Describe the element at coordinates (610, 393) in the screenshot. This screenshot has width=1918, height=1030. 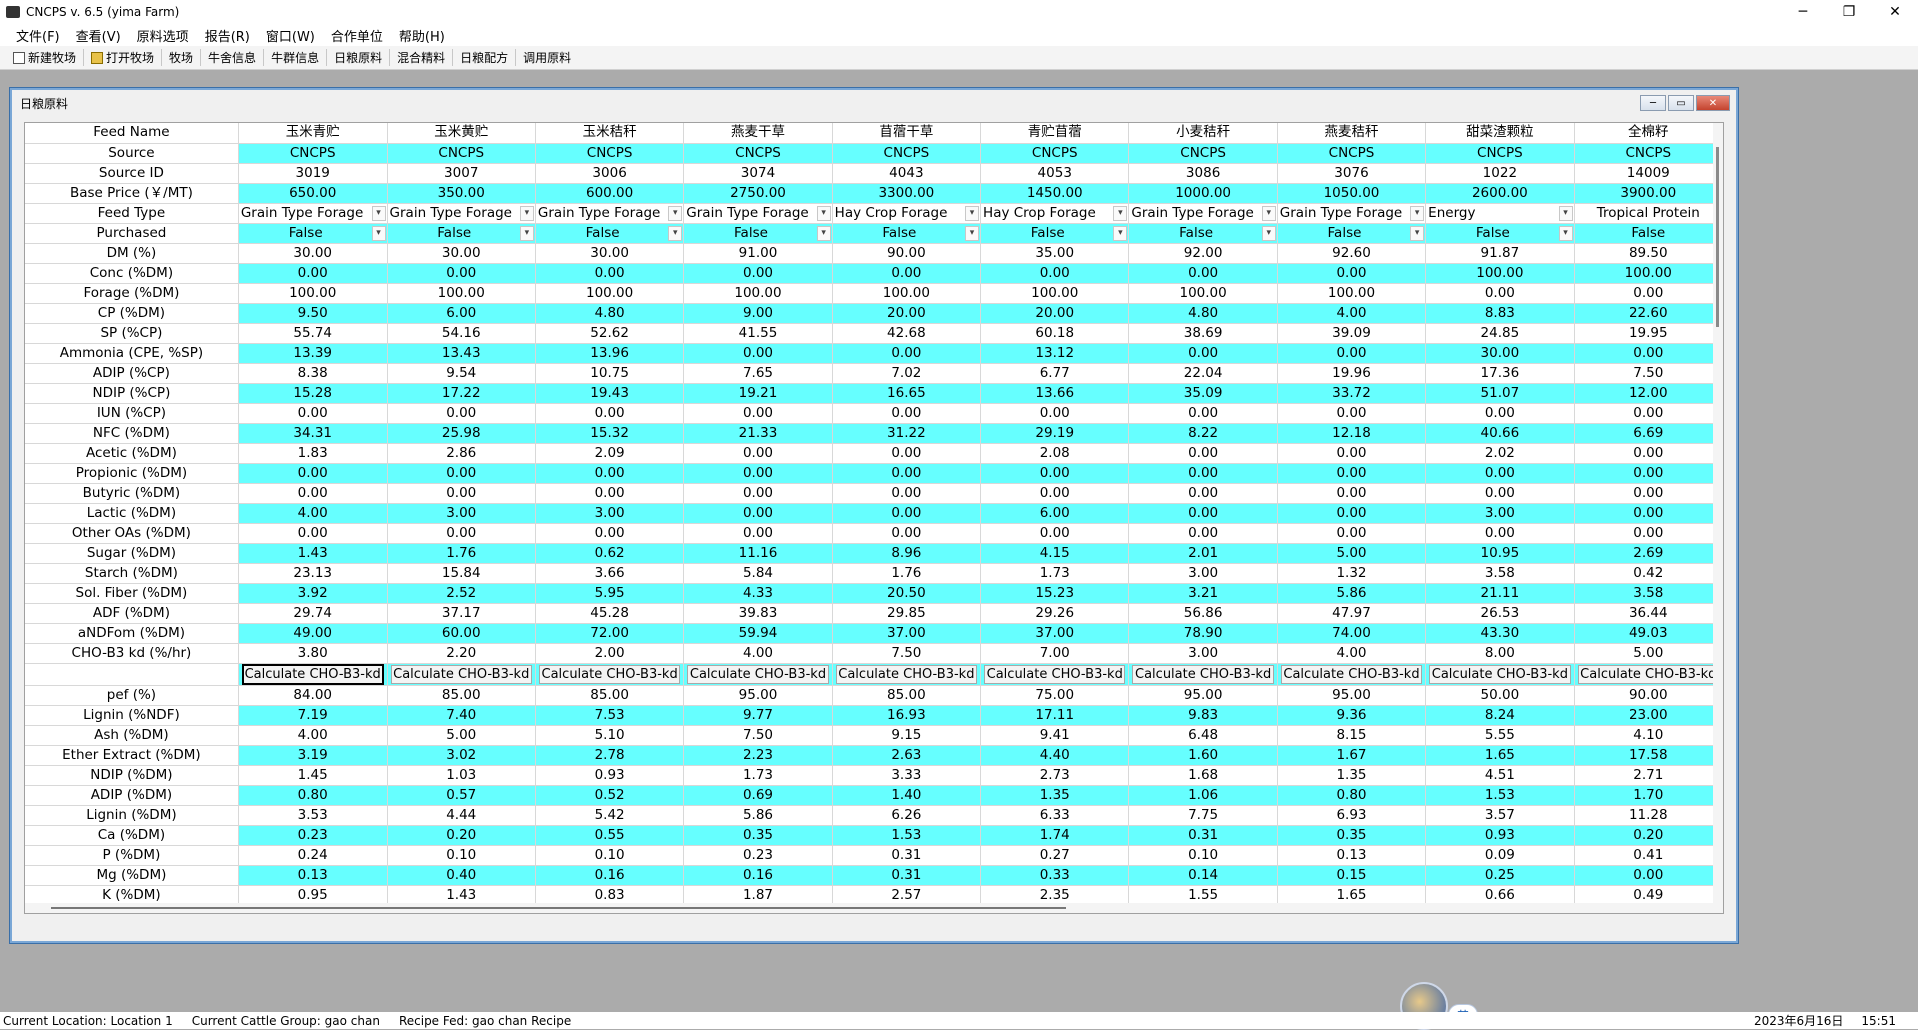
I see `data-cell: 19.43` at that location.